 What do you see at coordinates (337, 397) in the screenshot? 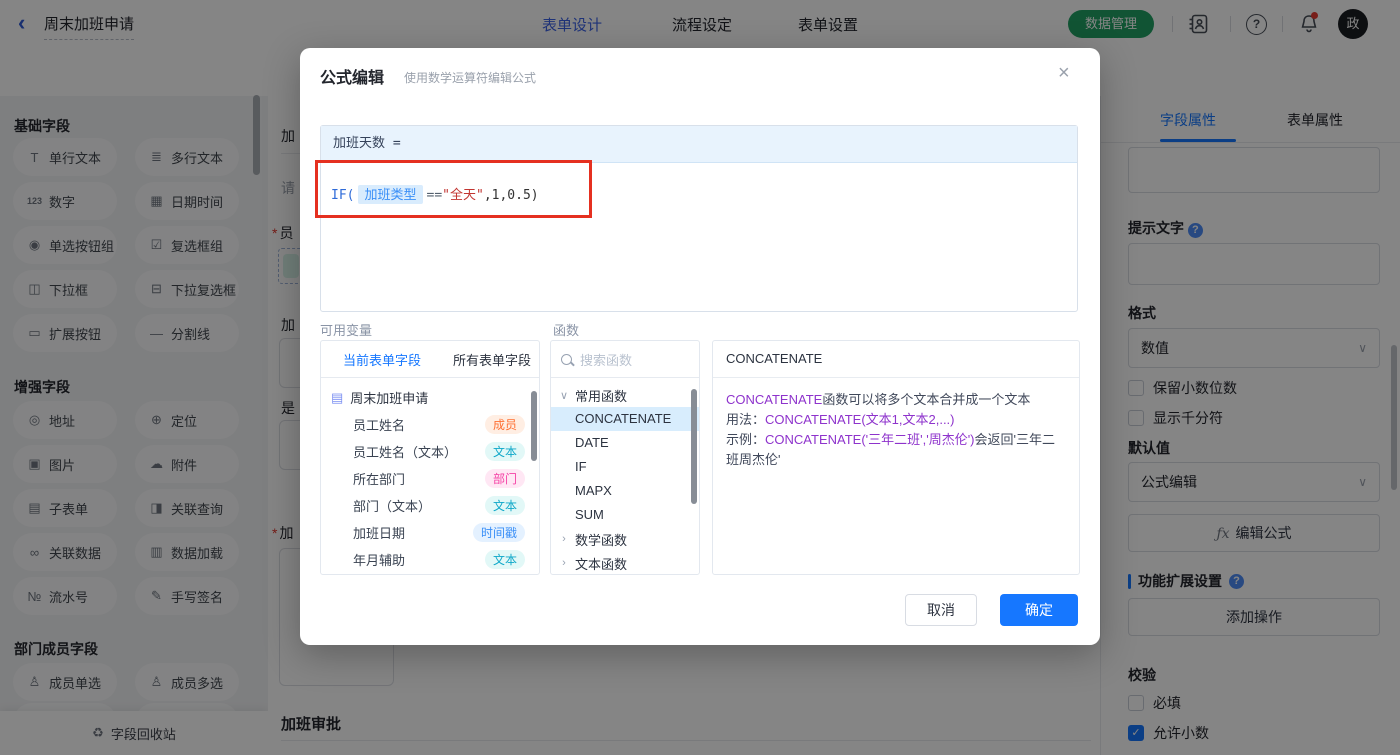
I see `form-doc-icon: ▤` at bounding box center [337, 397].